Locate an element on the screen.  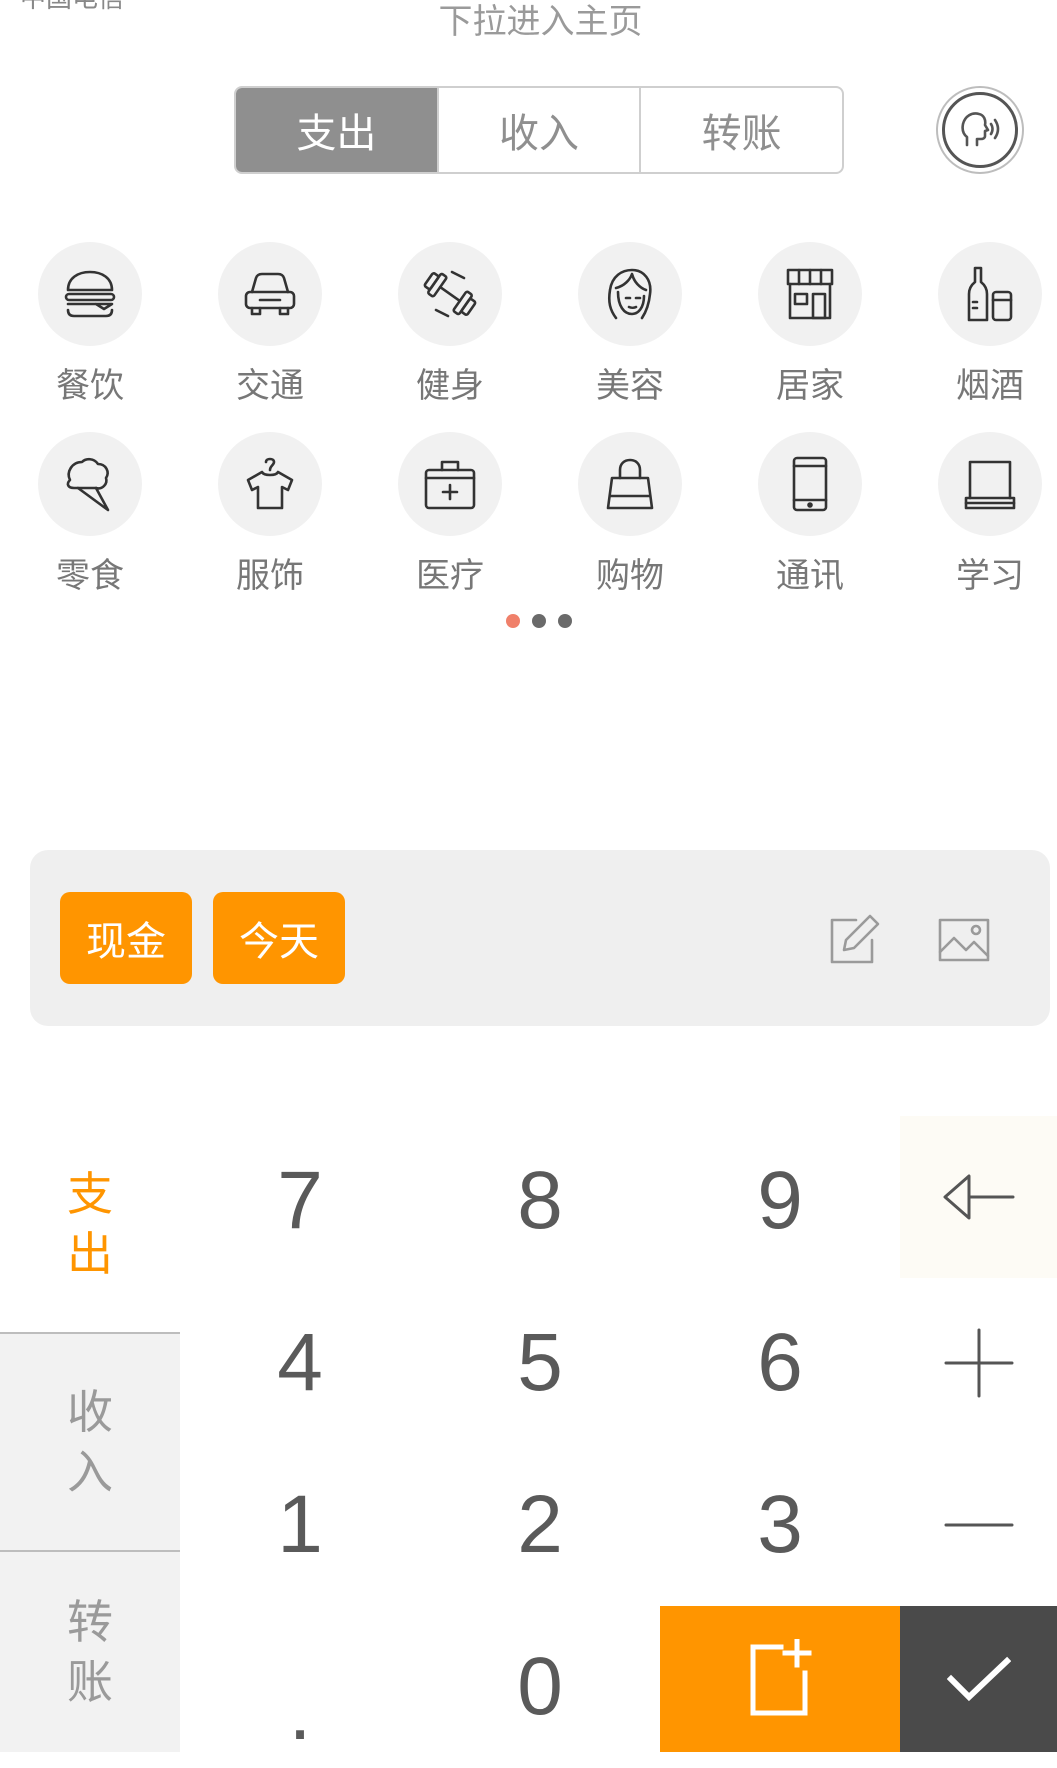
key-3: 3 is located at coordinates (780, 1525).